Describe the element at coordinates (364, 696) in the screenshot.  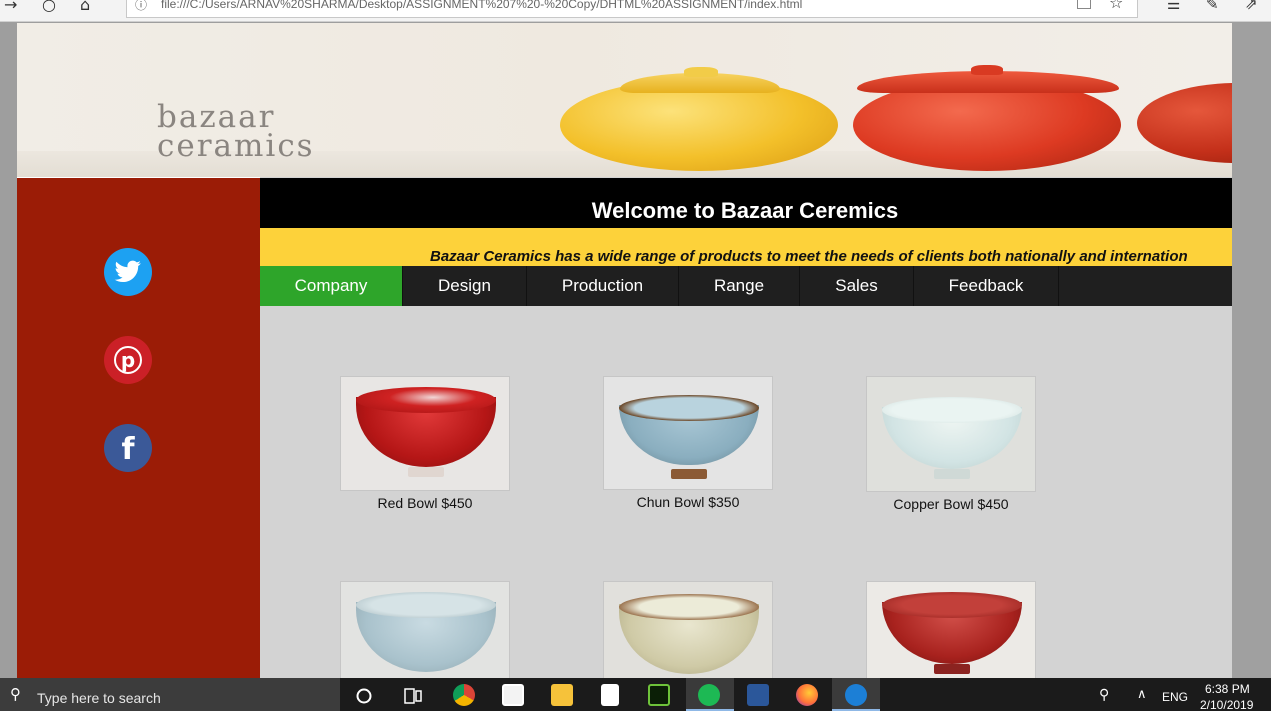
I see `cortana-icon` at that location.